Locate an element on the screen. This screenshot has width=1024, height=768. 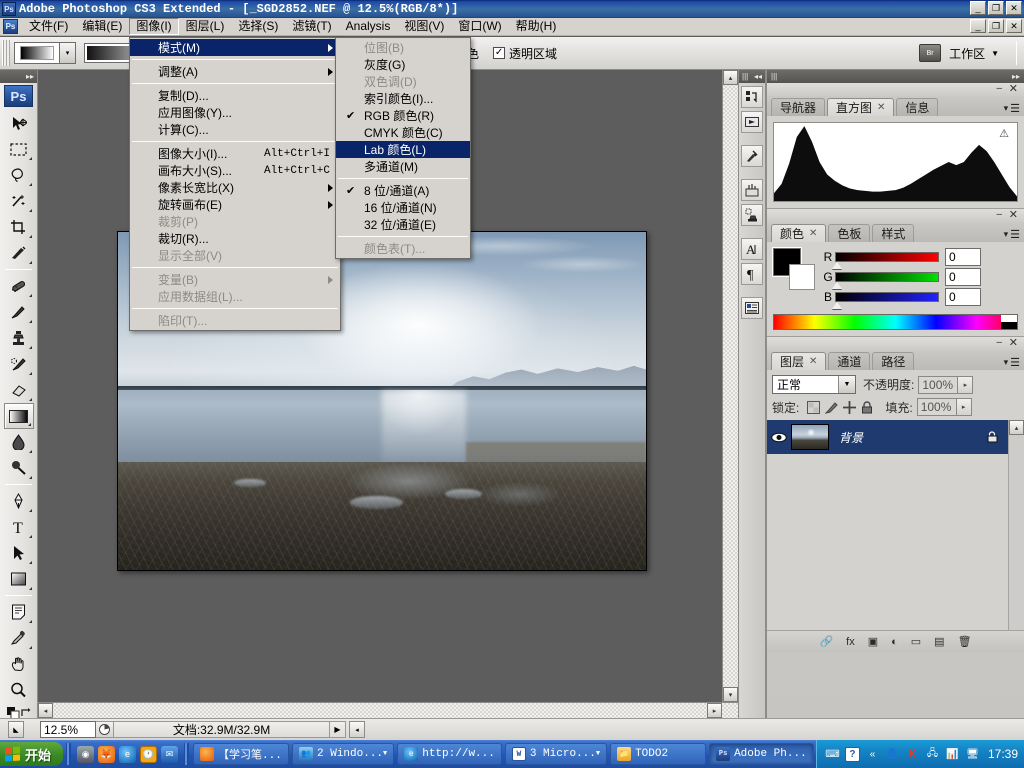
background-color-swatch is located at coordinates (802, 277).